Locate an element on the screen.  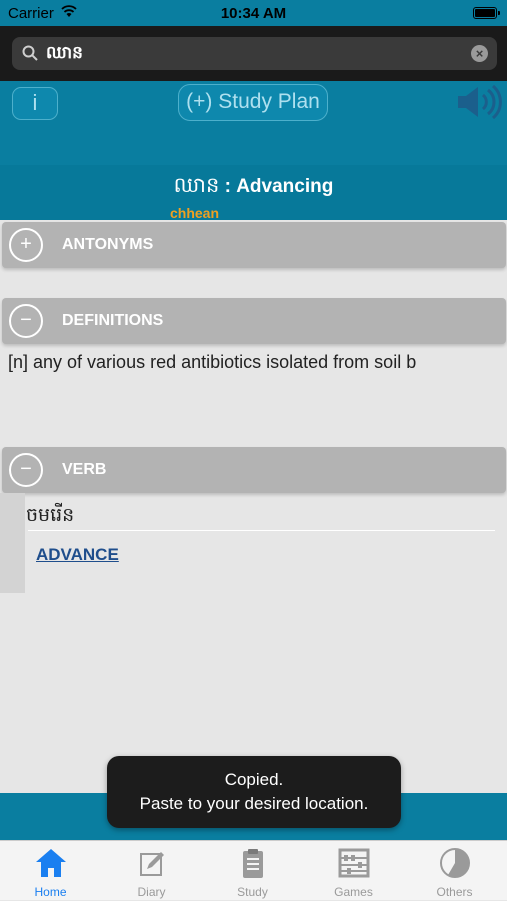
tab-study: Study is located at coordinates (252, 871).